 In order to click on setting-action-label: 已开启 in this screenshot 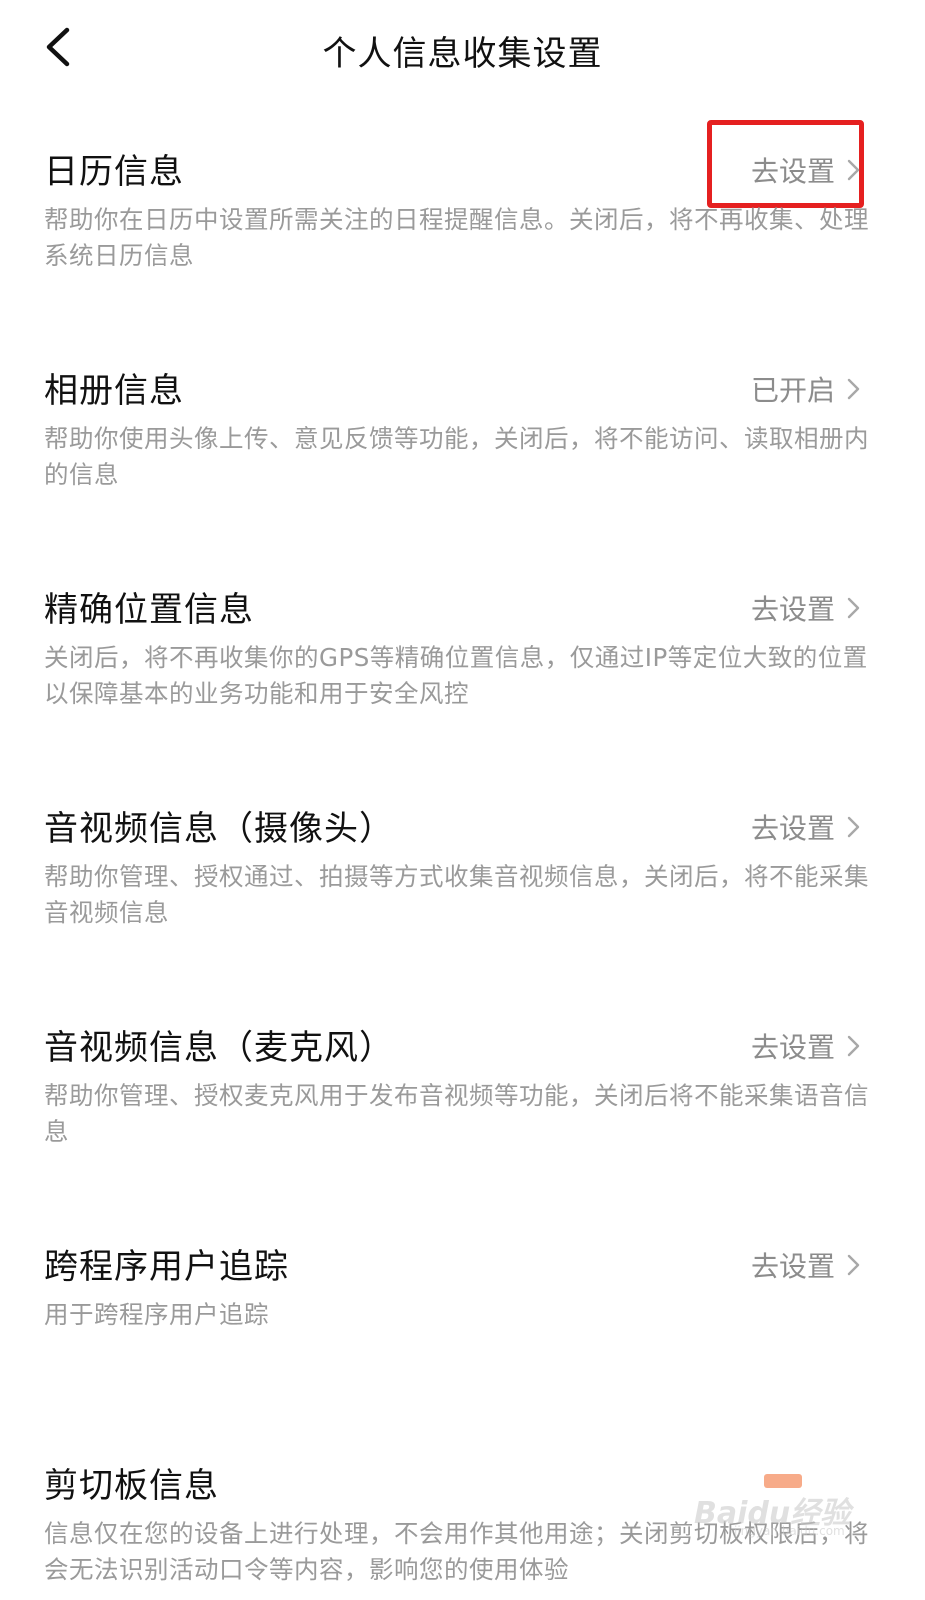, I will do `click(792, 390)`.